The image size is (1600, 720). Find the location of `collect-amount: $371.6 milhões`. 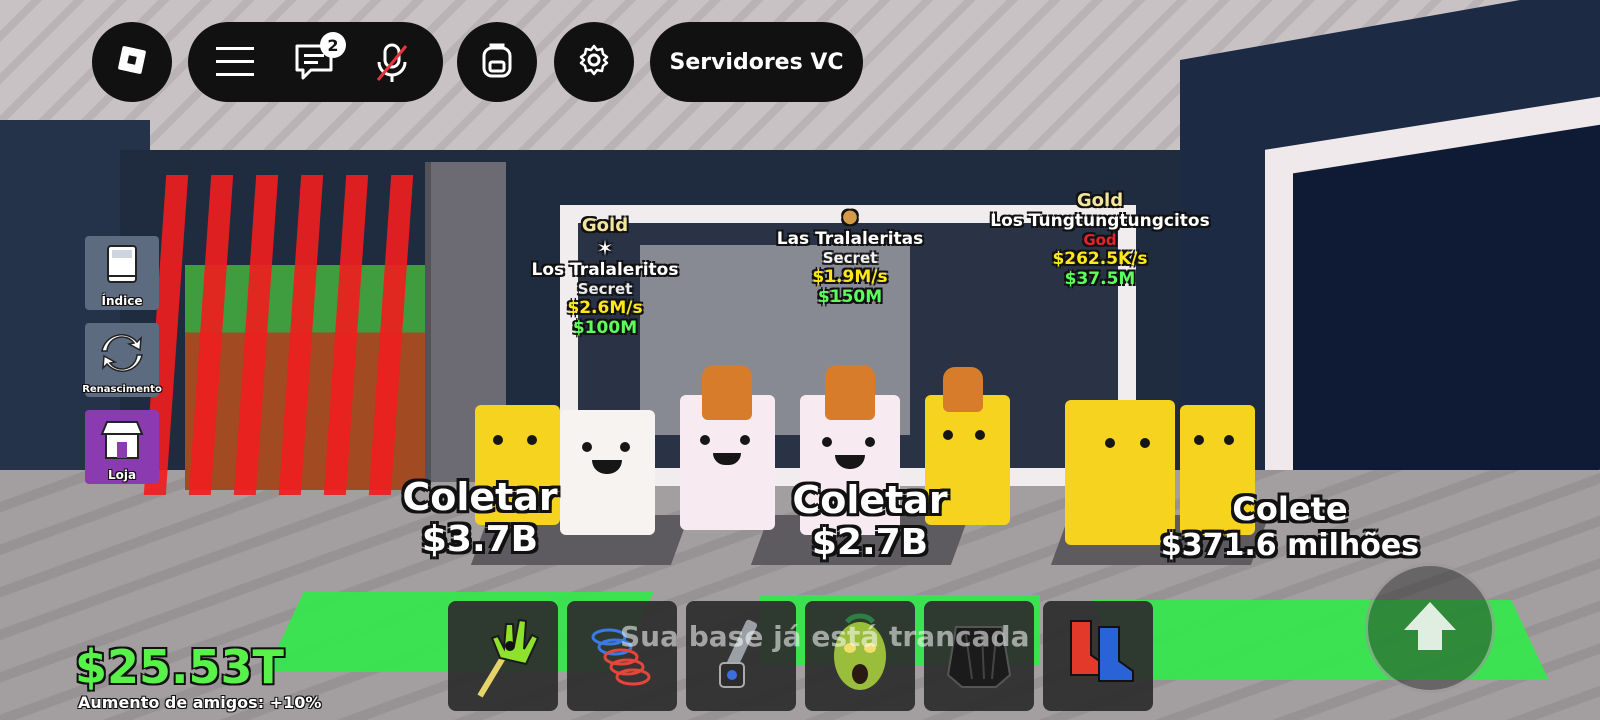

collect-amount: $371.6 milhões is located at coordinates (1290, 545).